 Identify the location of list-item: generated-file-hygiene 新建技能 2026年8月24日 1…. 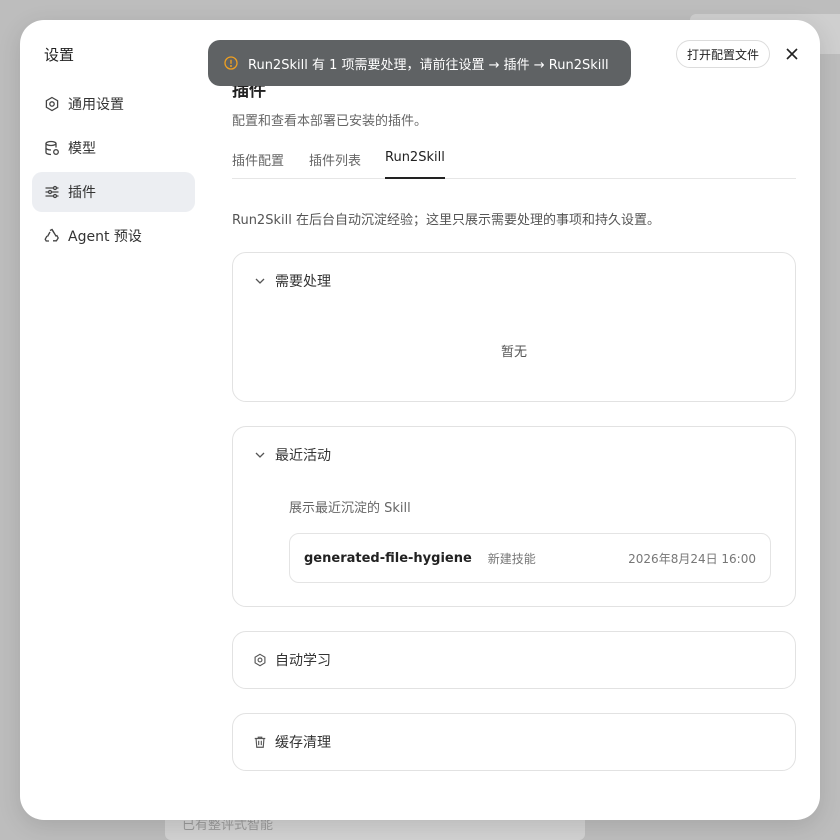
(530, 558).